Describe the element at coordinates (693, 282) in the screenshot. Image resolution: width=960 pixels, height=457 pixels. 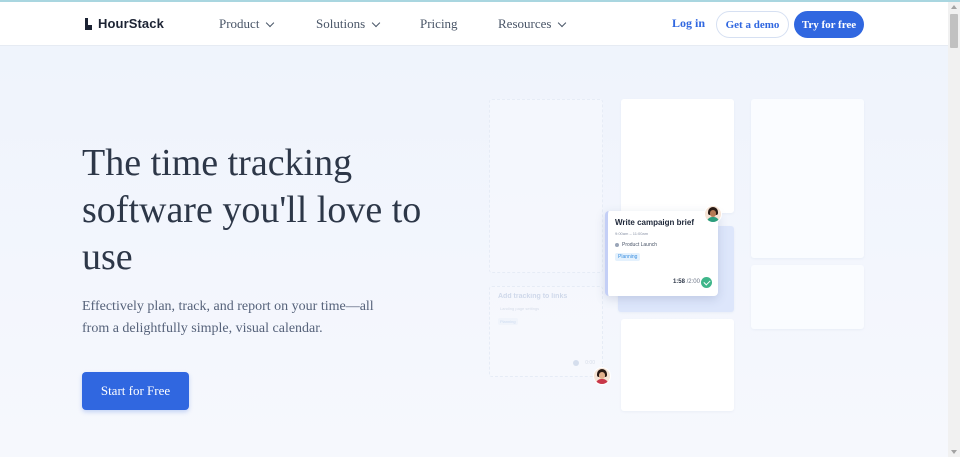
I see `estimated-time: /2:00` at that location.